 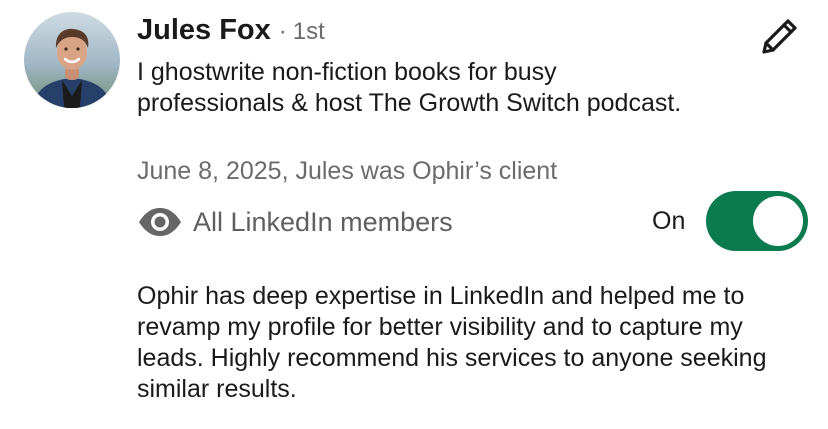 I want to click on profile-photo-icon, so click(x=72, y=60).